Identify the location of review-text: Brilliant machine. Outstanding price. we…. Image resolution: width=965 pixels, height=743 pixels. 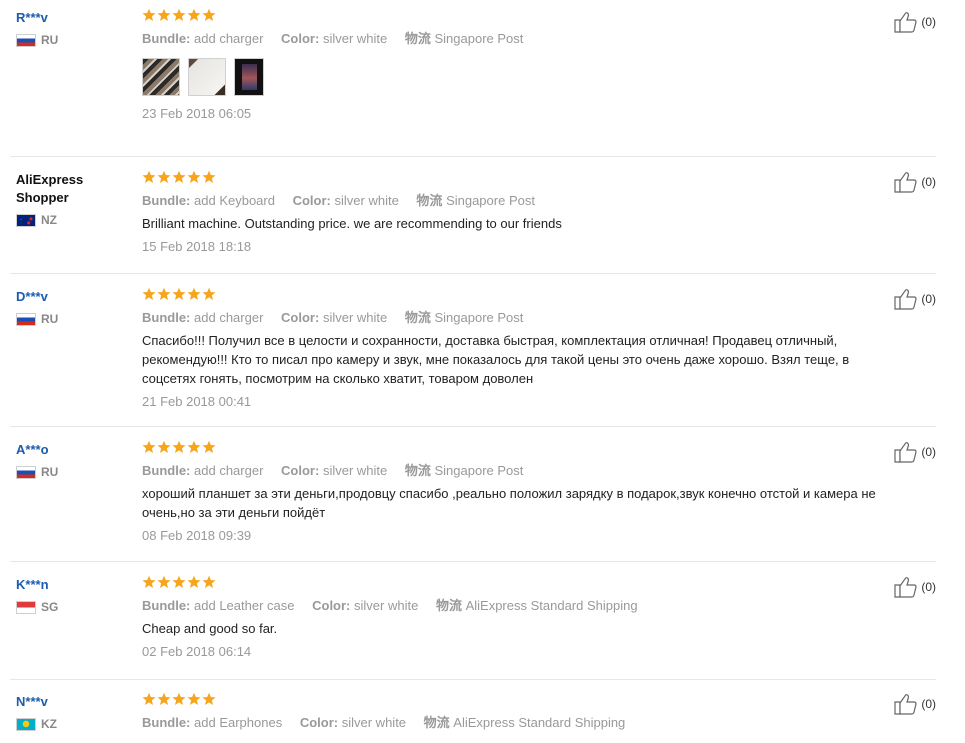
(352, 223).